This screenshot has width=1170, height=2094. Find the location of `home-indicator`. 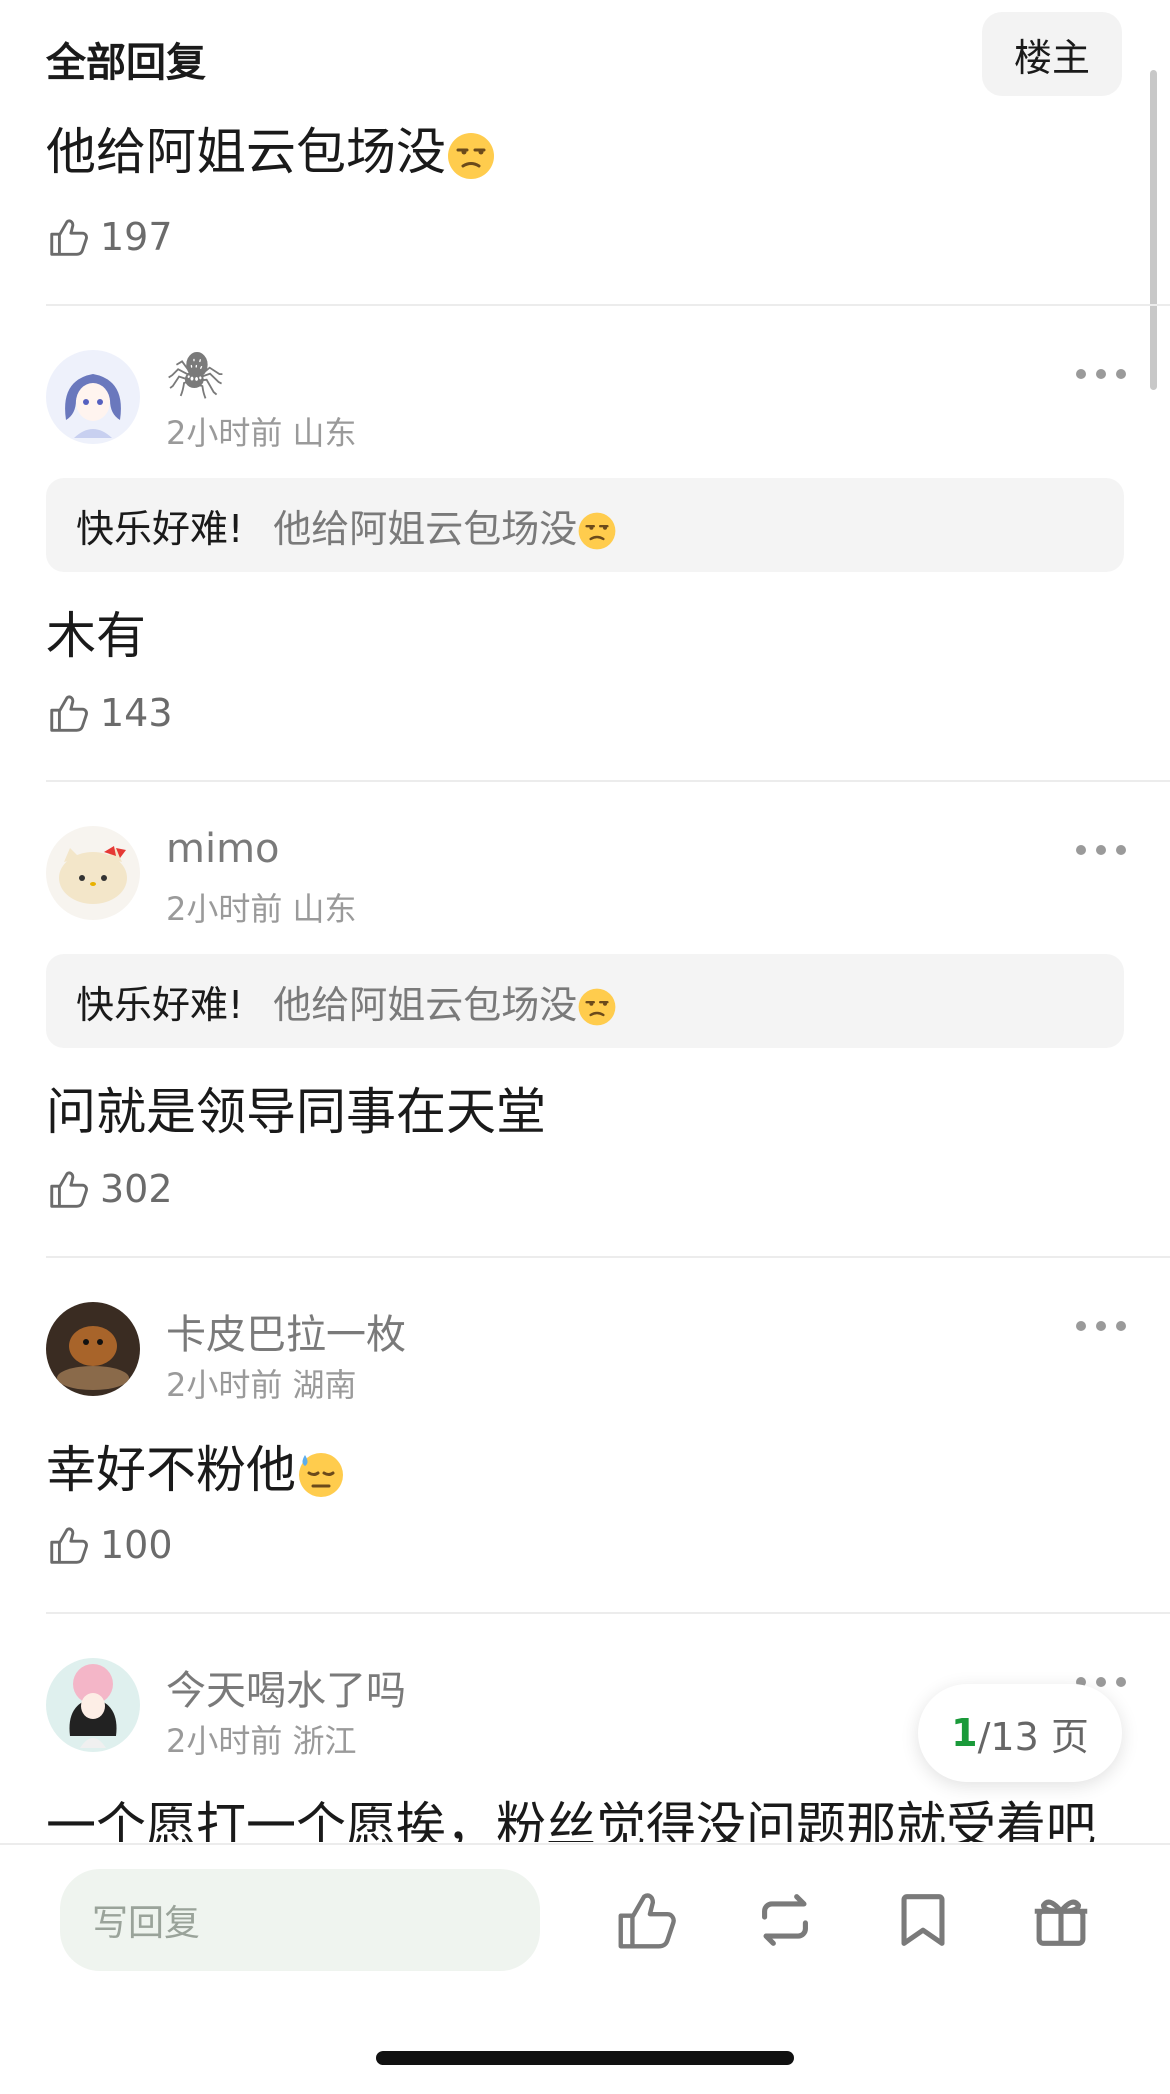

home-indicator is located at coordinates (585, 2058).